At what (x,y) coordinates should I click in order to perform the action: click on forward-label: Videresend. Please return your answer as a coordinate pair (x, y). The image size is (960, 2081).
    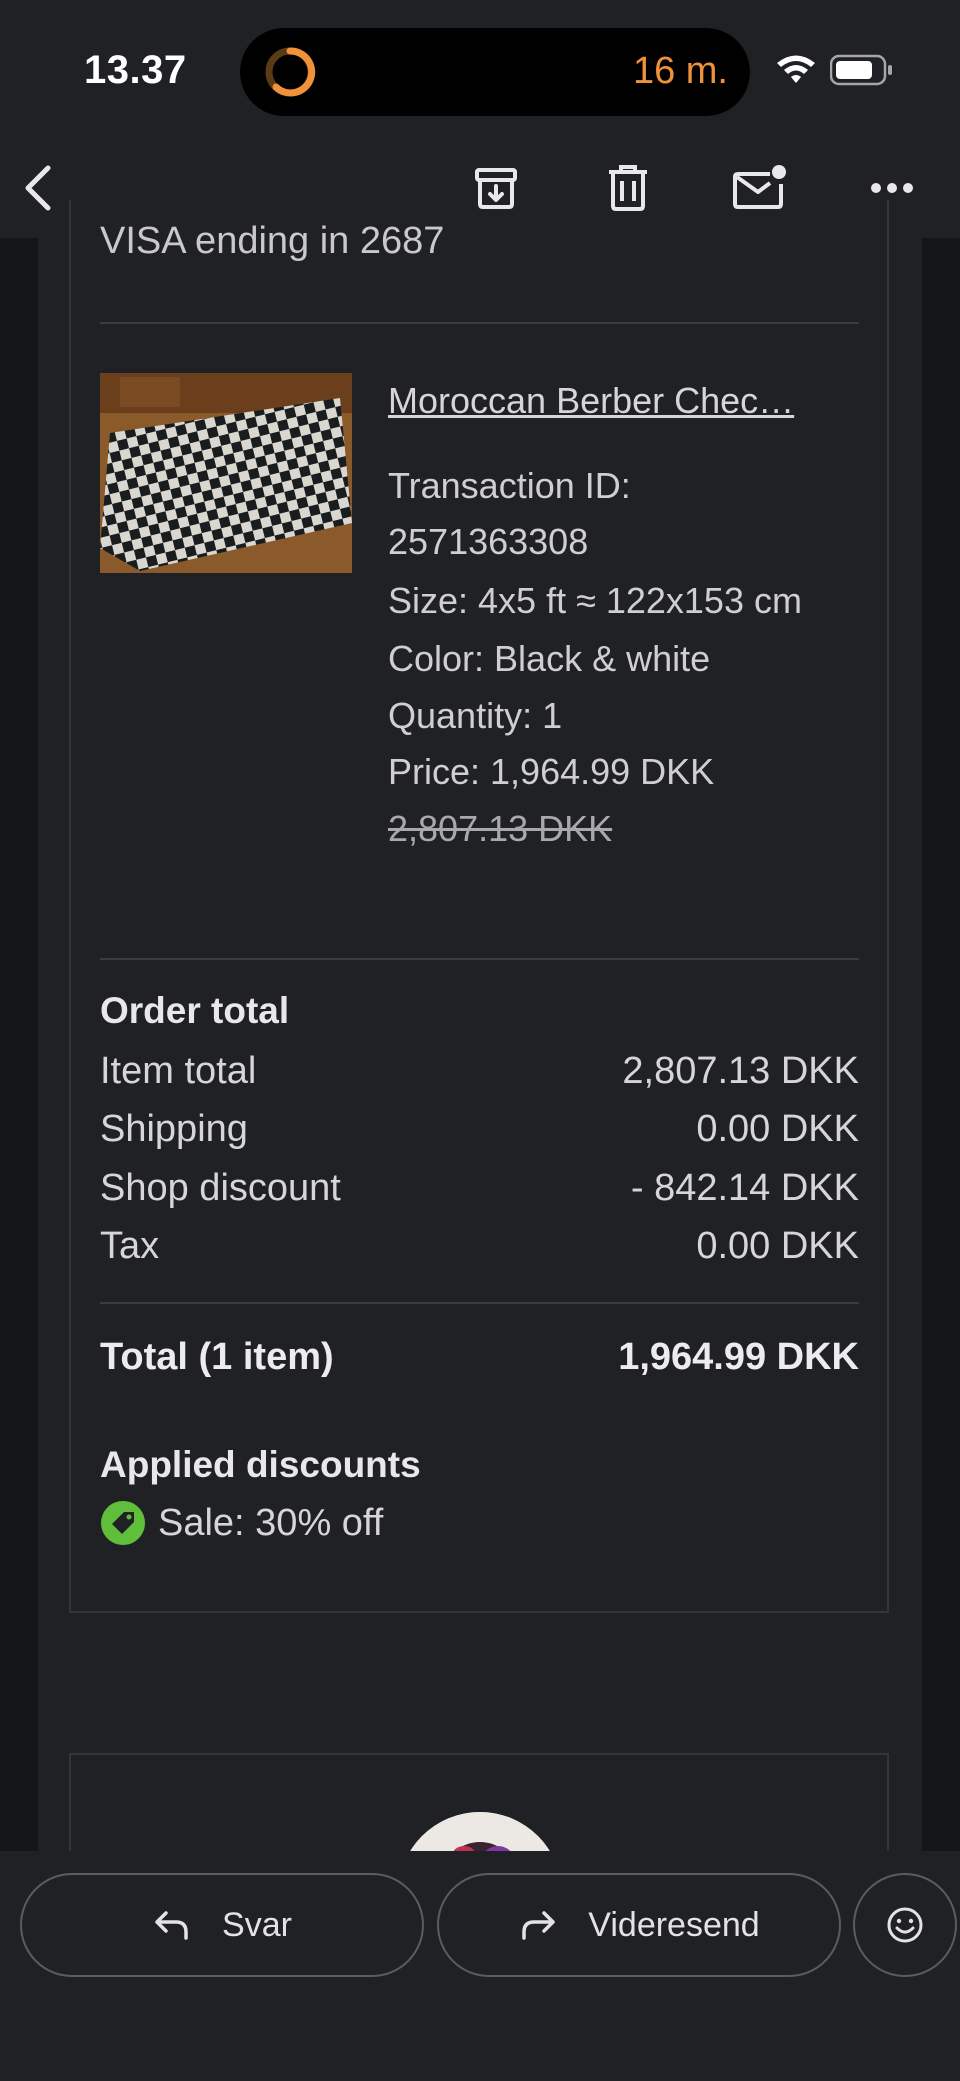
    Looking at the image, I should click on (674, 1924).